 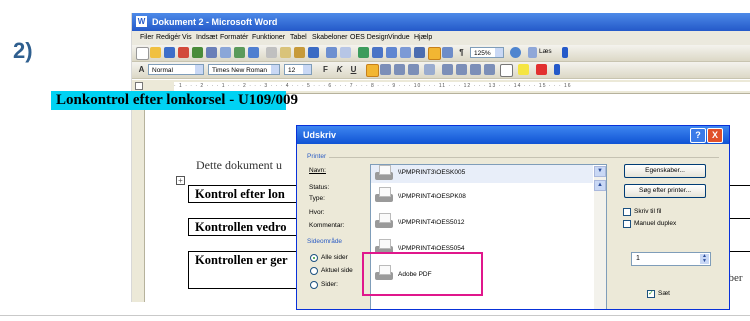 I want to click on style-combo: Normal, so click(x=176, y=69).